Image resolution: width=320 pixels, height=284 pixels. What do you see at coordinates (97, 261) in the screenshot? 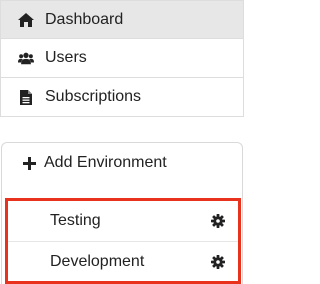
I see `environment-name: Development` at bounding box center [97, 261].